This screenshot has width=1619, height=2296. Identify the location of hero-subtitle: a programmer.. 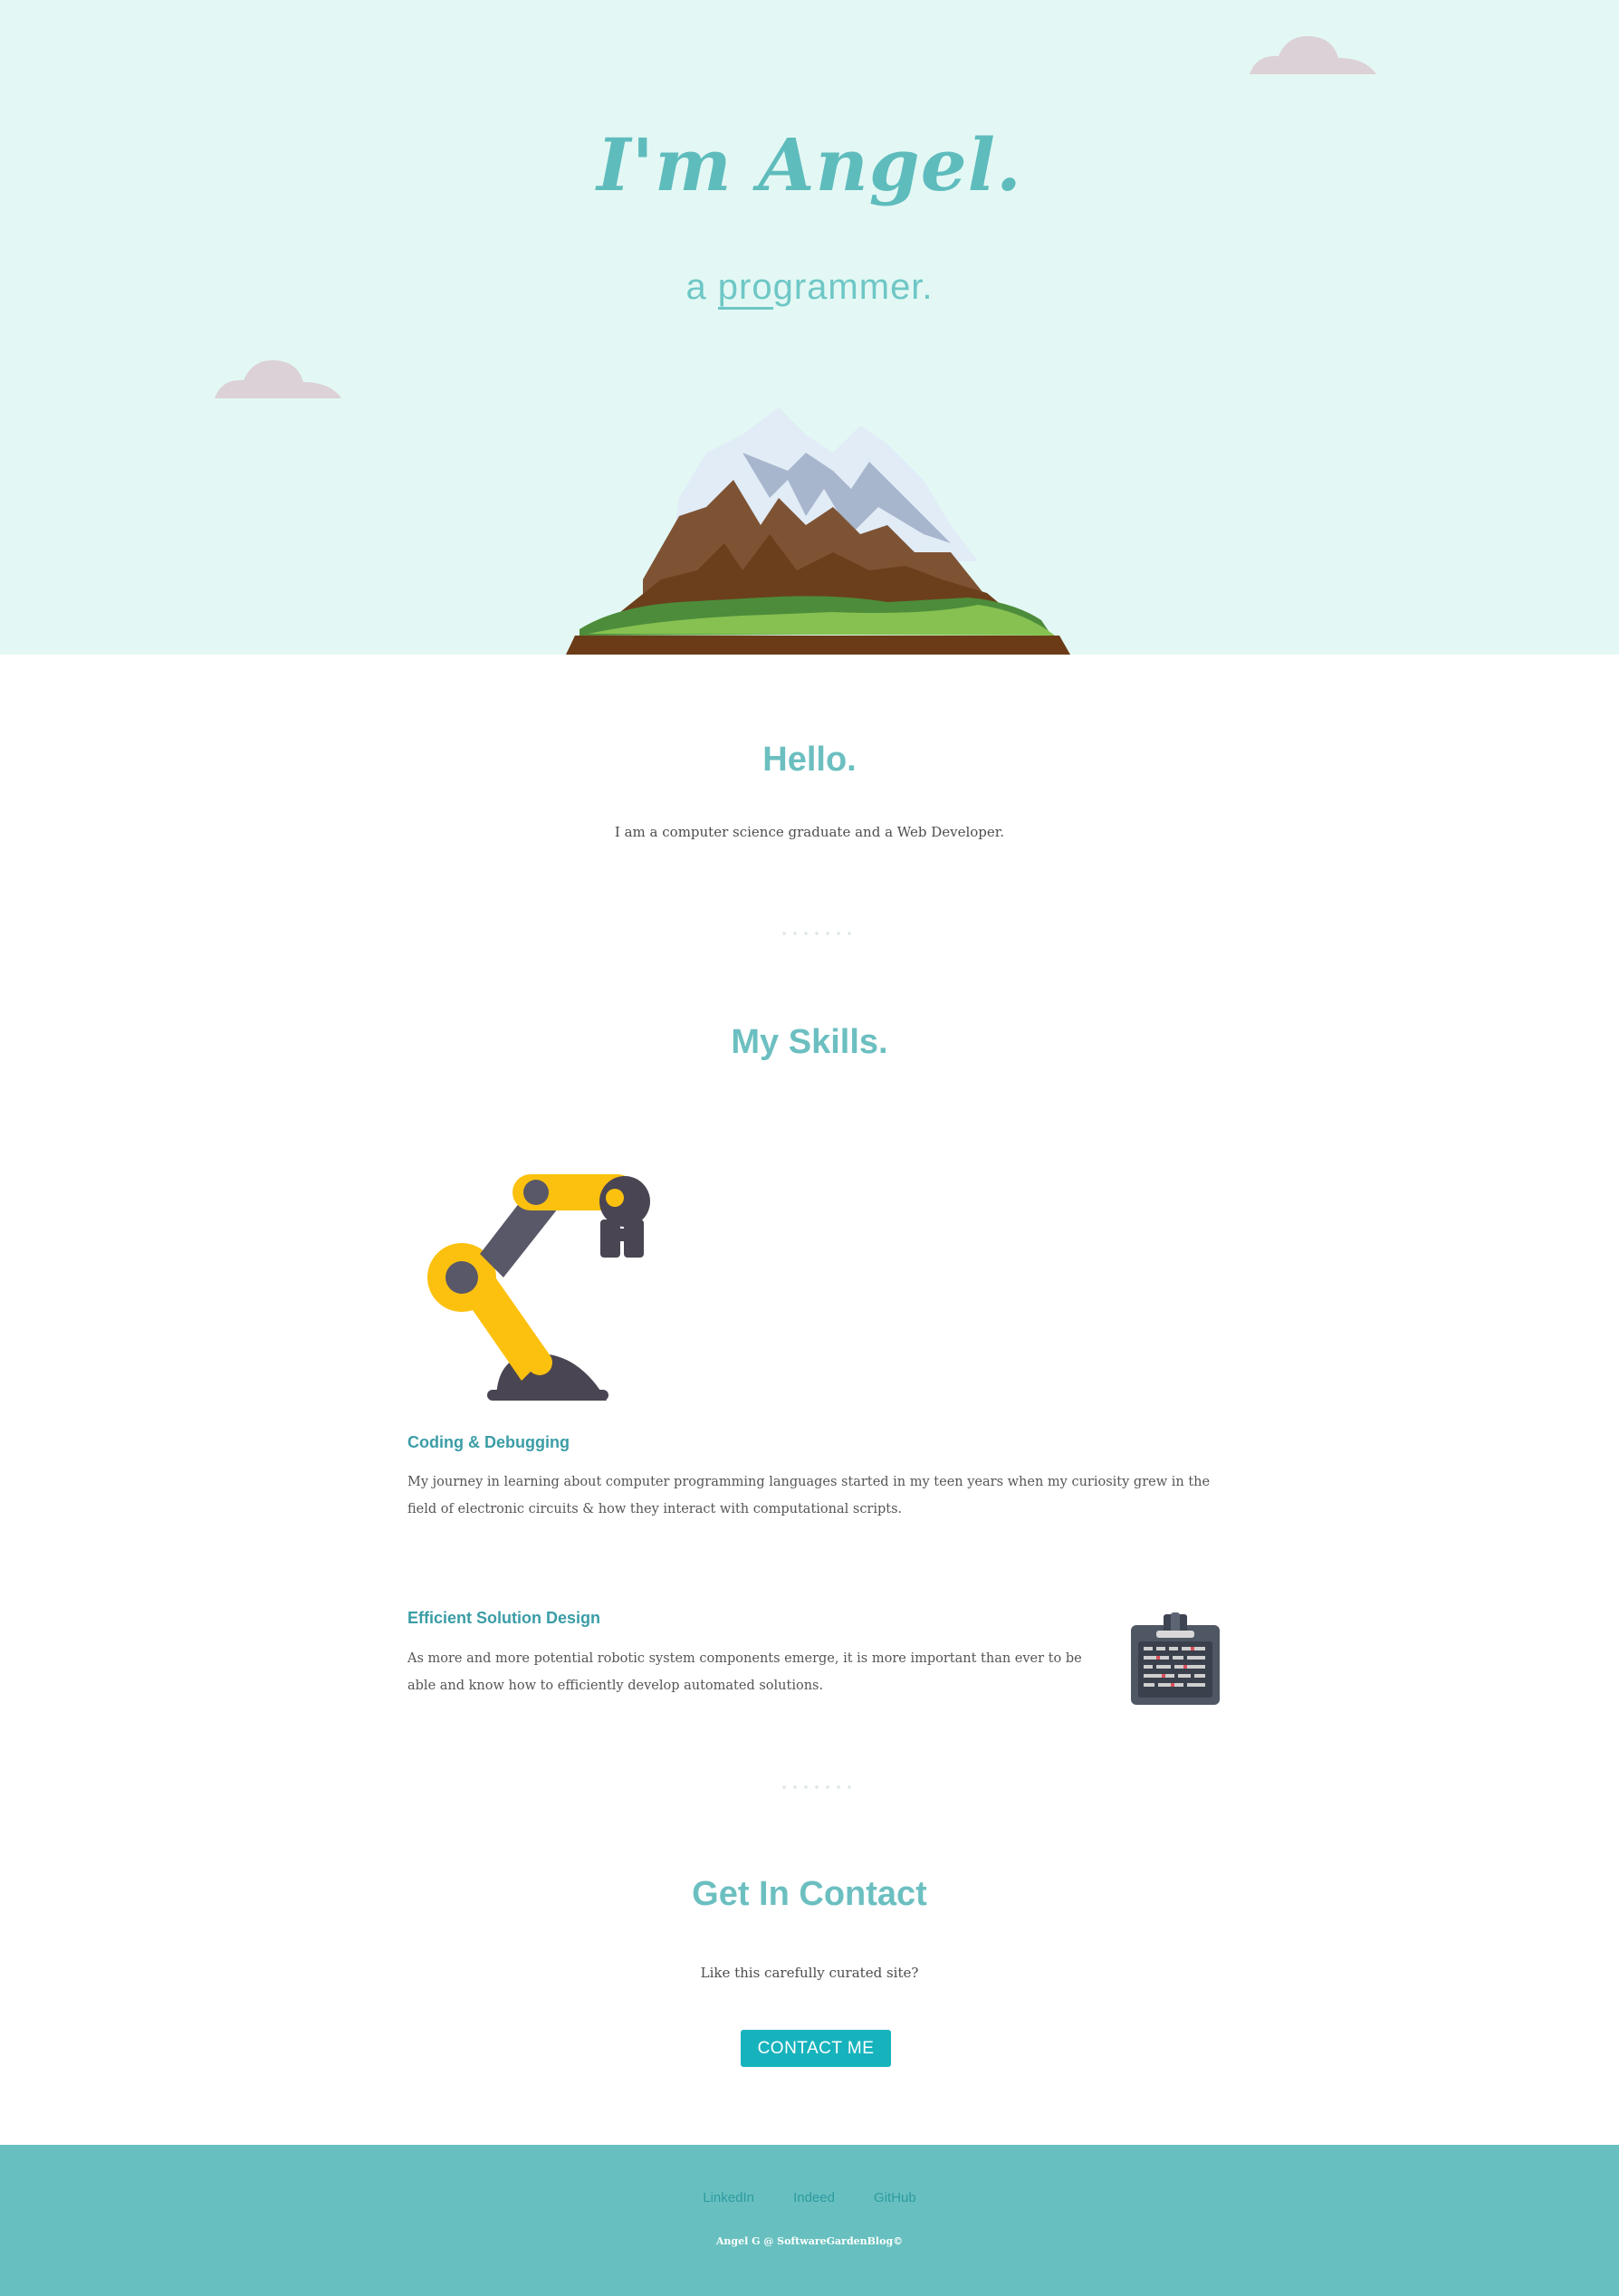
(809, 289).